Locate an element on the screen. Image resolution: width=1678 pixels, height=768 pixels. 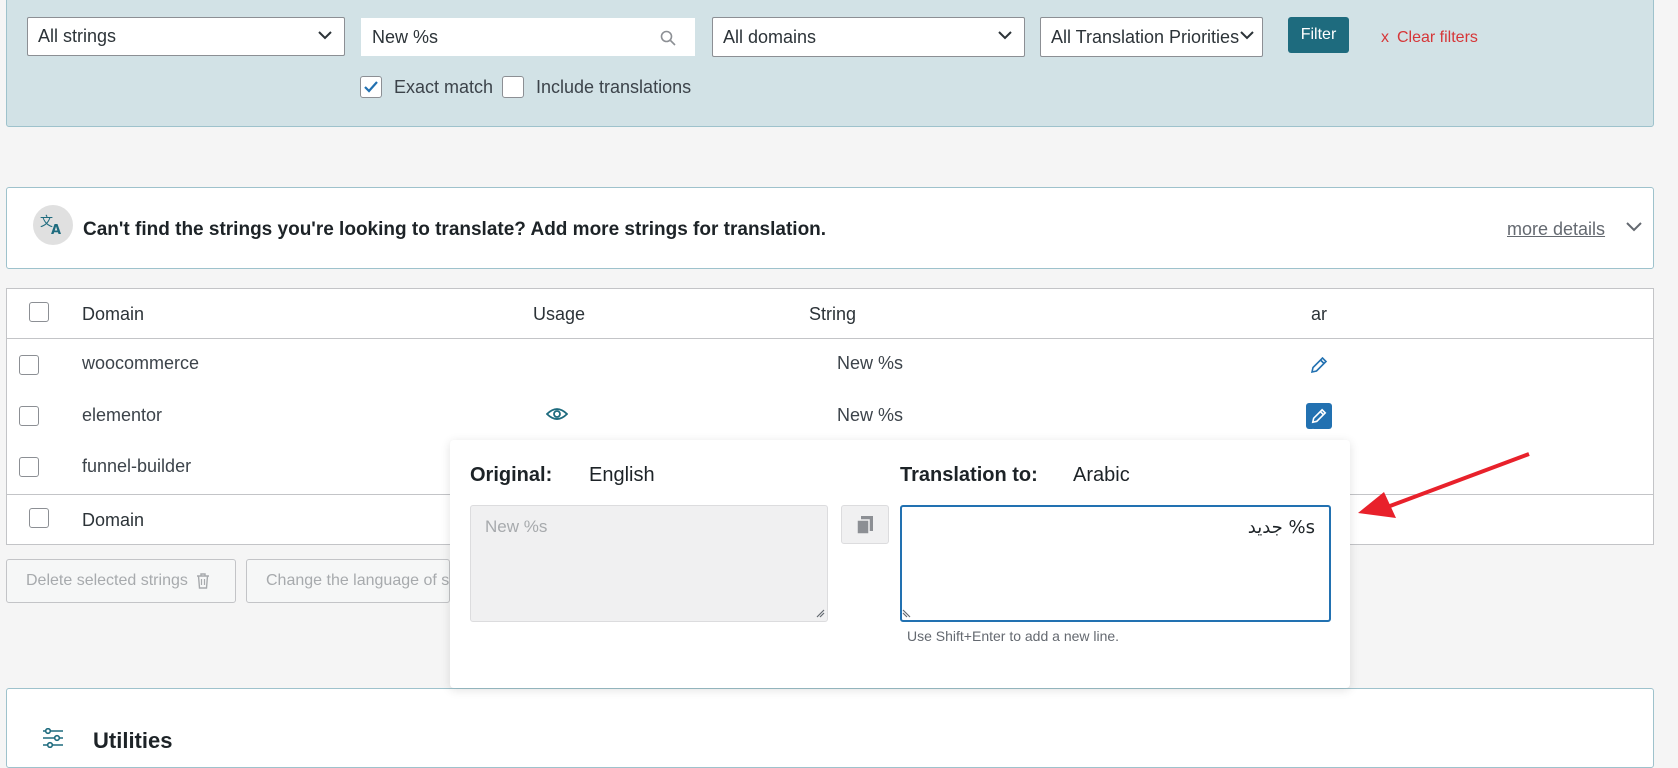
clear-filters-x: x is located at coordinates (1385, 37).